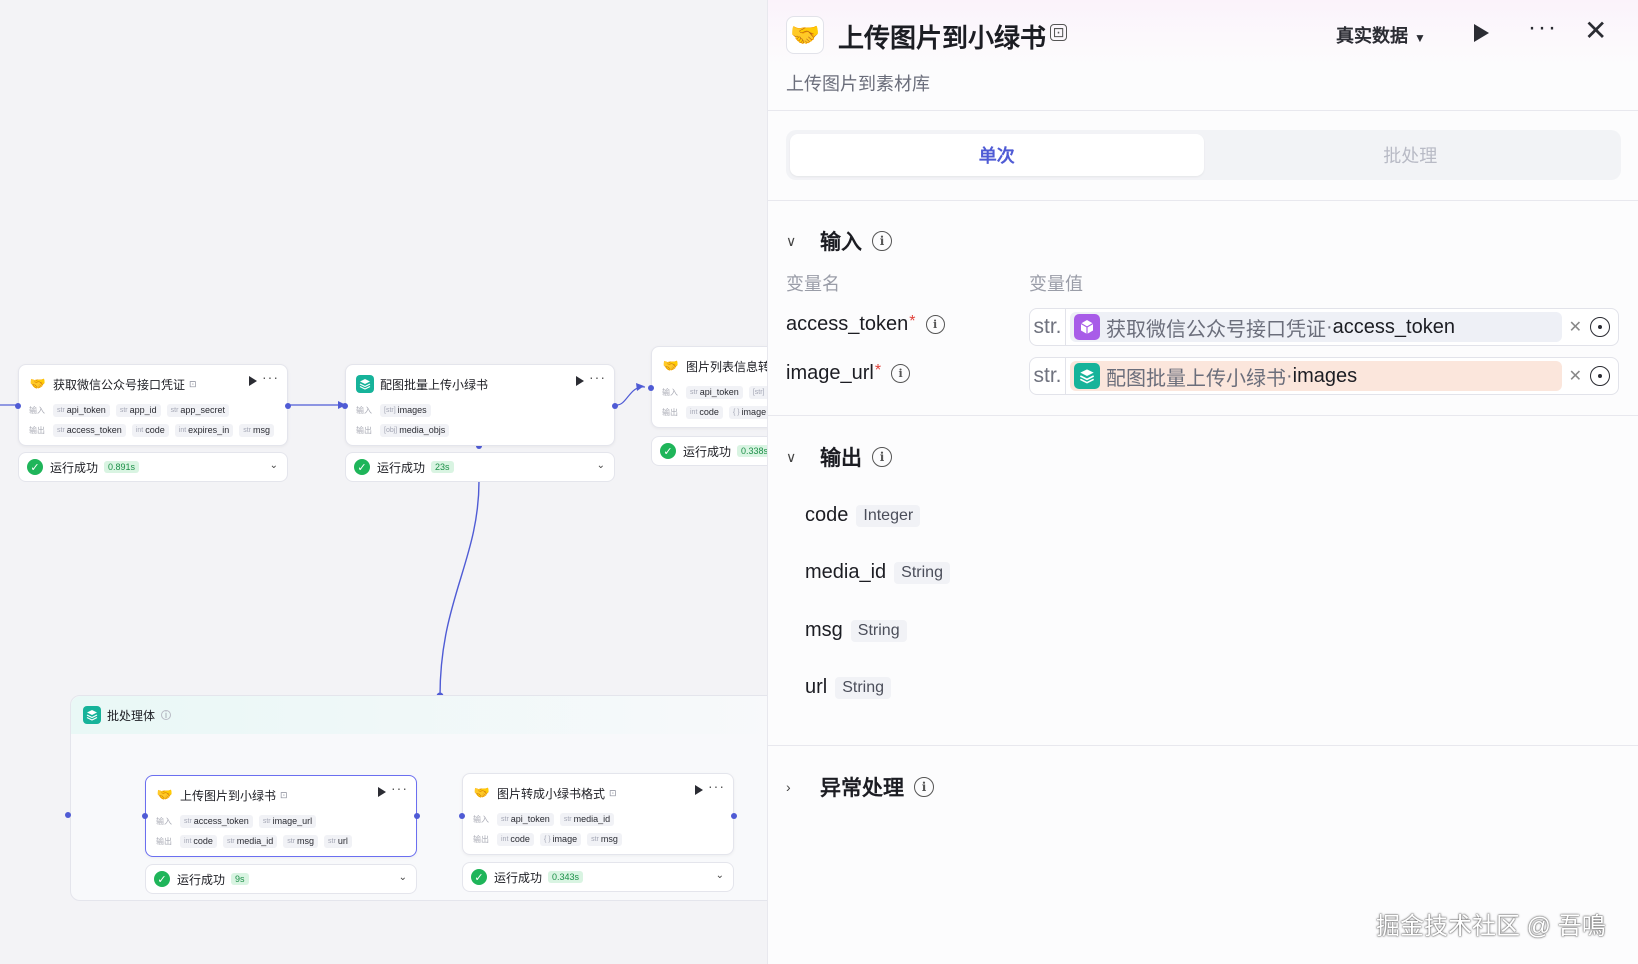  What do you see at coordinates (598, 877) in the screenshot?
I see `node-status: ✓ 运行成功 0.343s ⌄` at bounding box center [598, 877].